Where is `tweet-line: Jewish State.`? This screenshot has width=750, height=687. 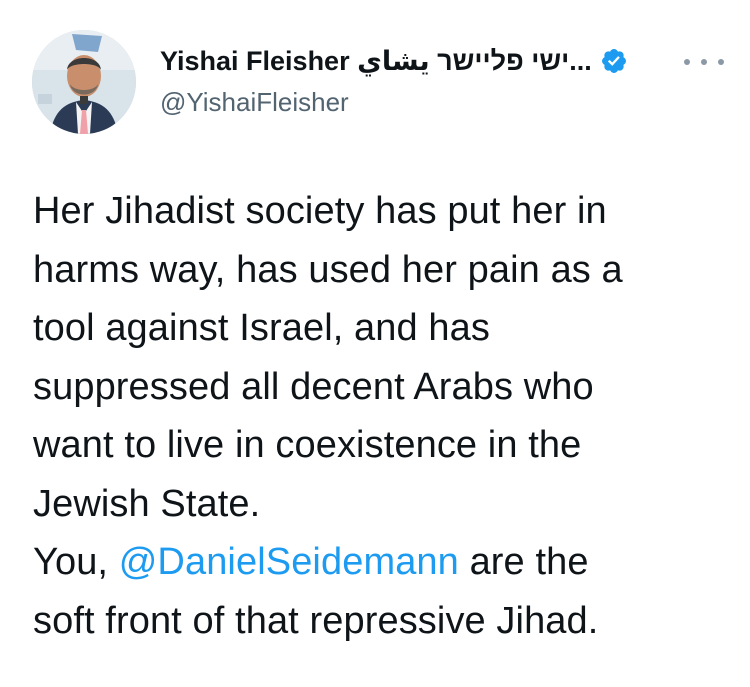 tweet-line: Jewish State. is located at coordinates (147, 503).